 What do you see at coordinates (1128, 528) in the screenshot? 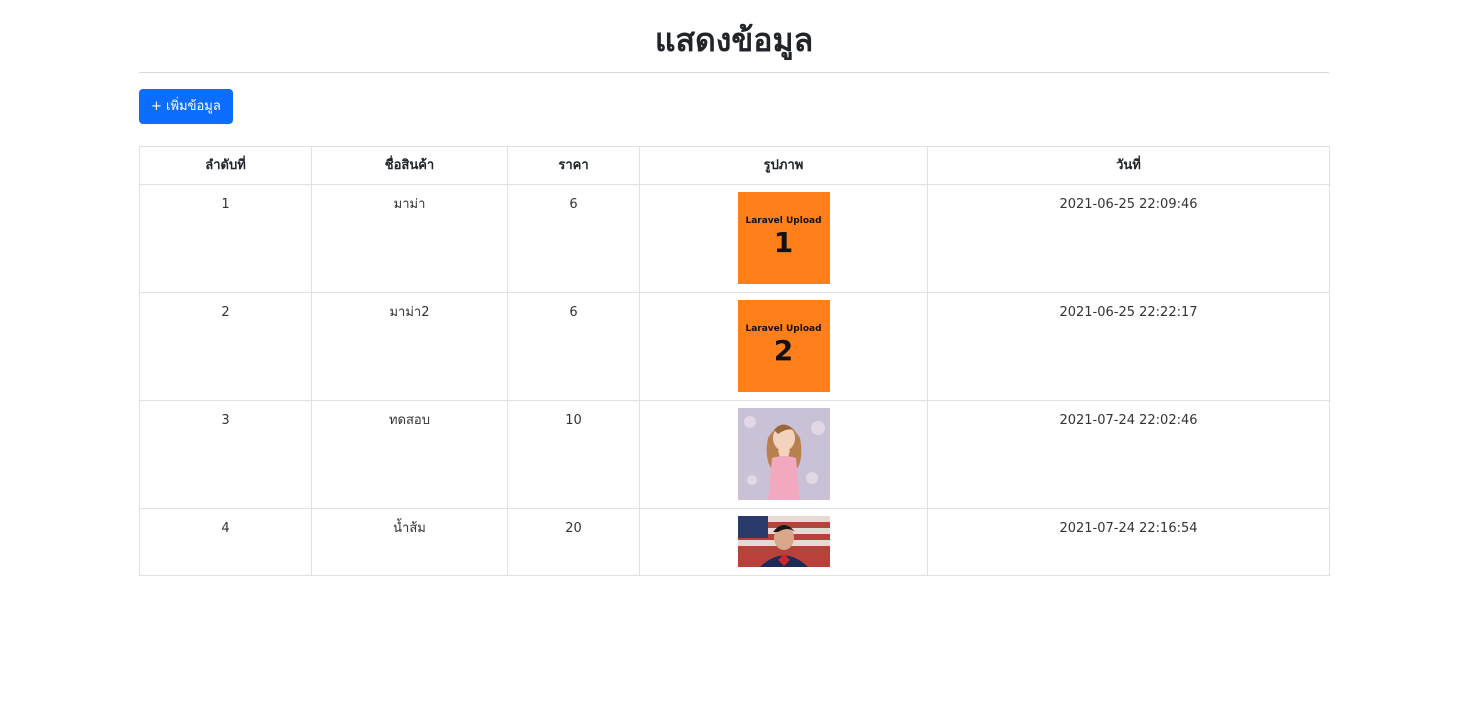
I see `cell-date-text: 2021-07-24 22:16:54` at bounding box center [1128, 528].